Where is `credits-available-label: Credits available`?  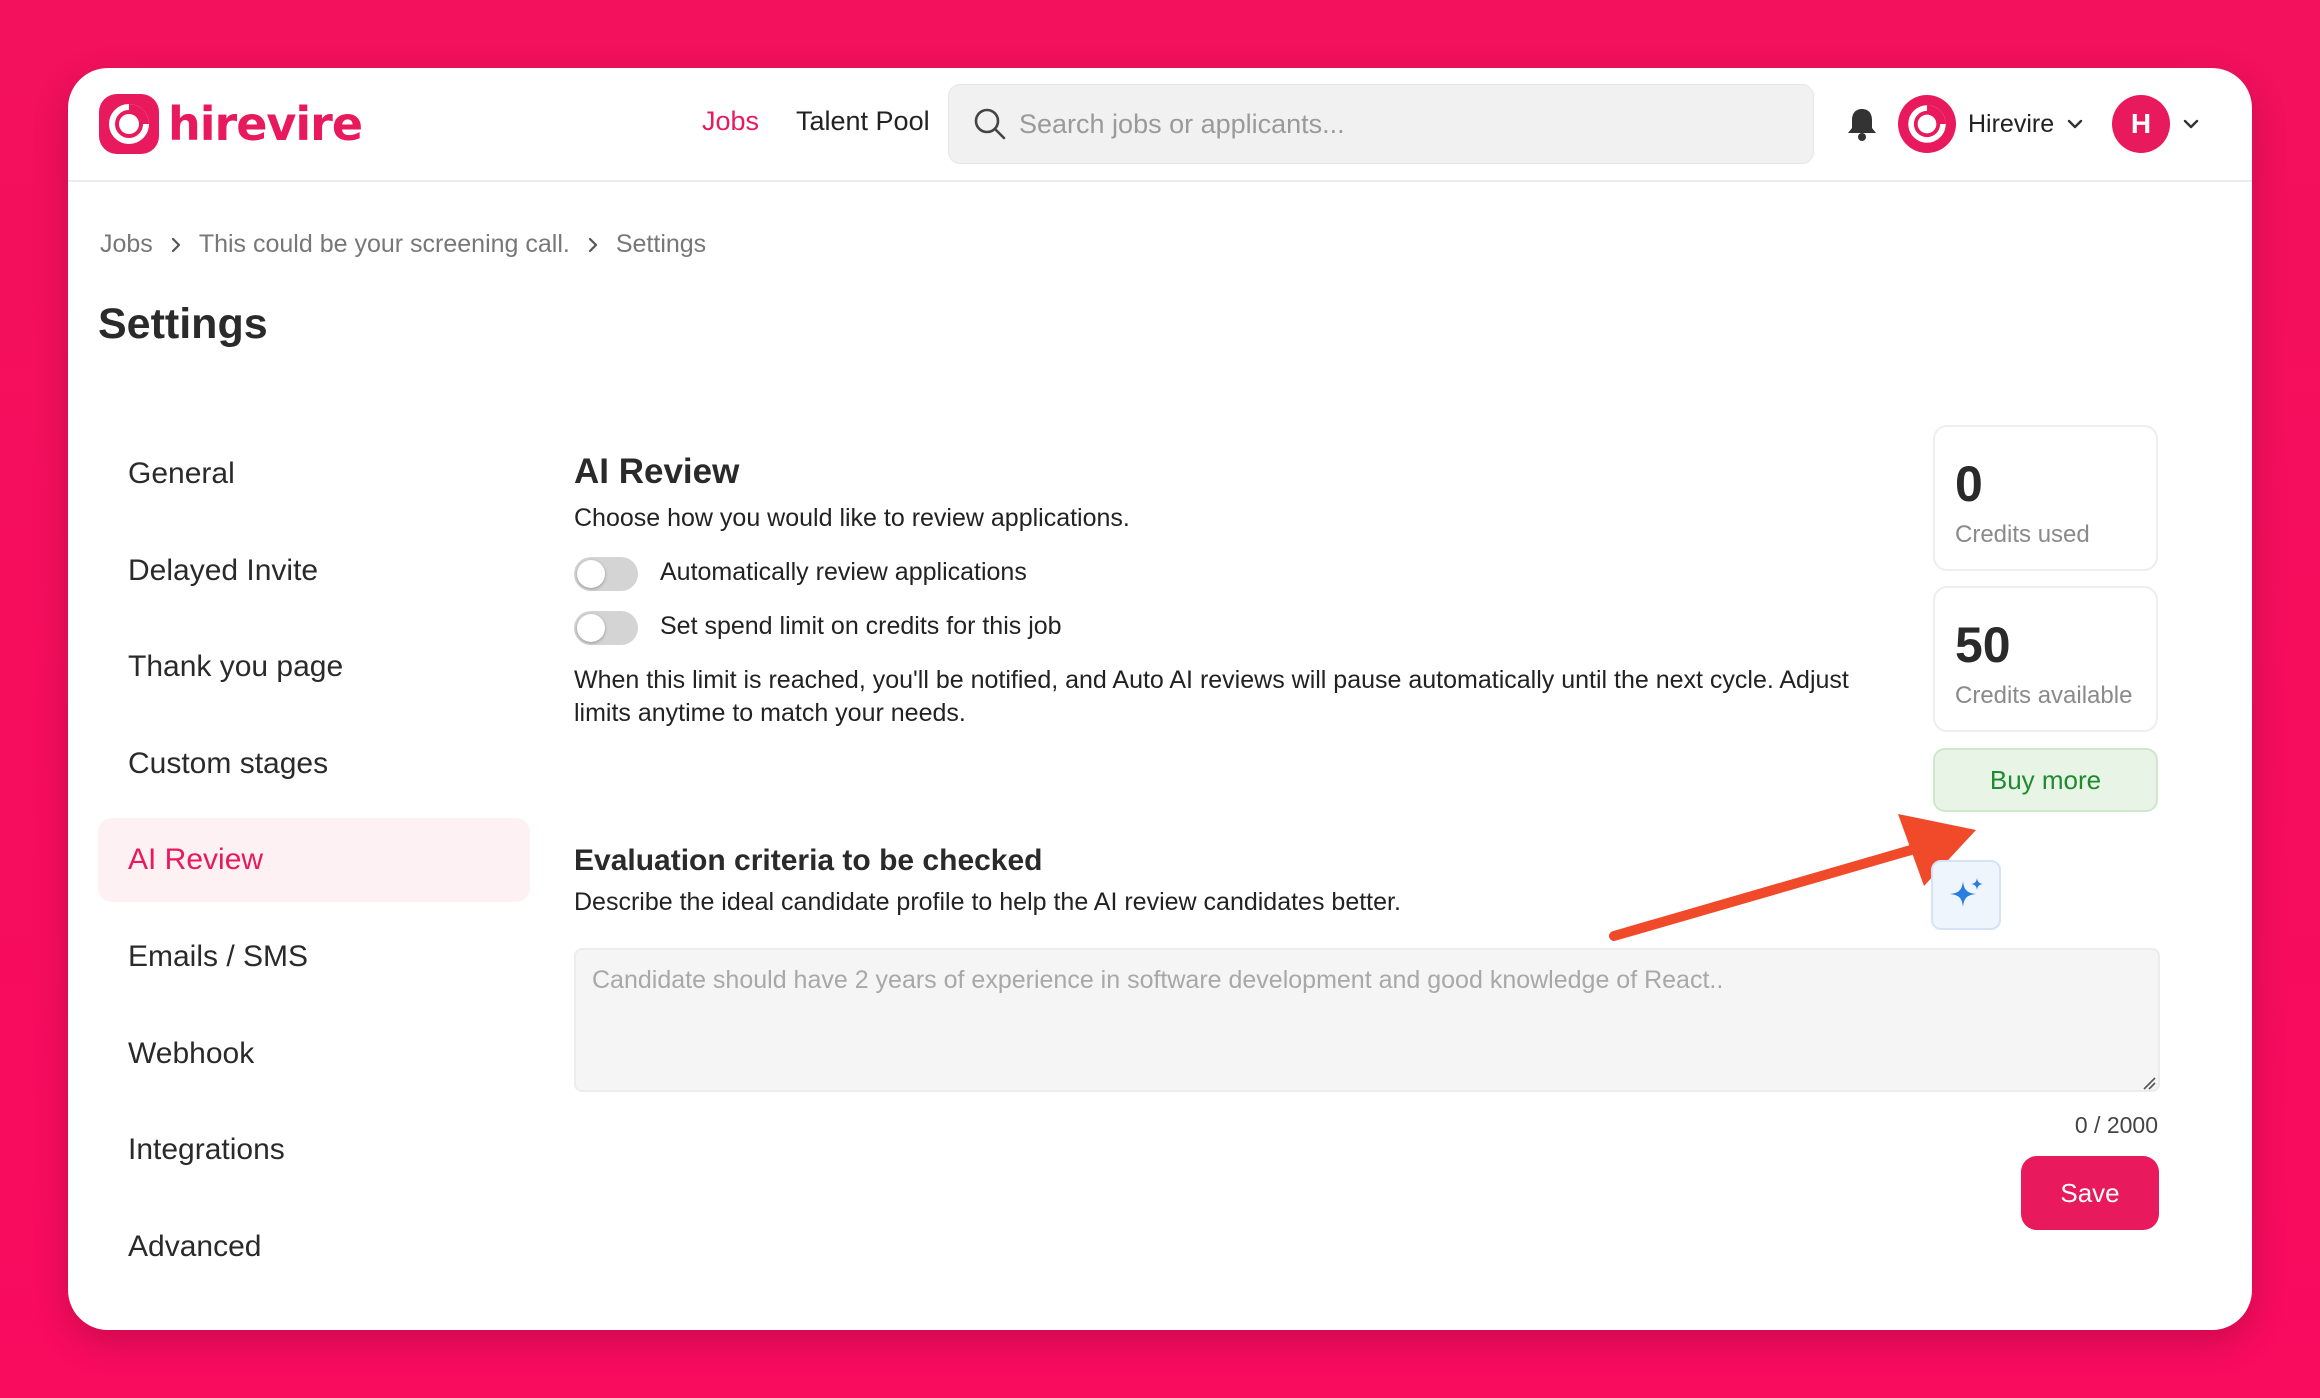 credits-available-label: Credits available is located at coordinates (2044, 695).